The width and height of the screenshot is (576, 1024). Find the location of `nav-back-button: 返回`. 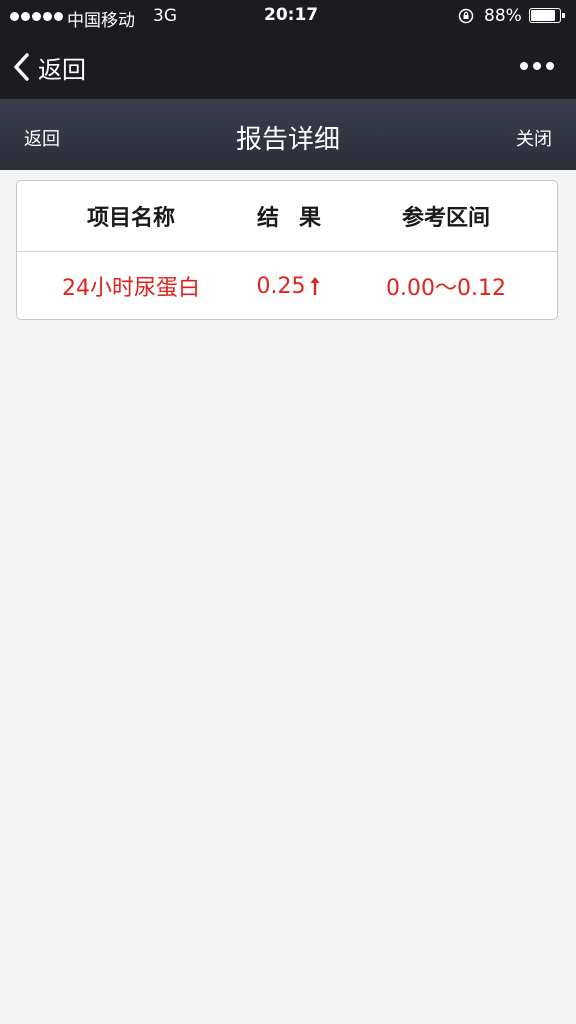

nav-back-button: 返回 is located at coordinates (49, 67).